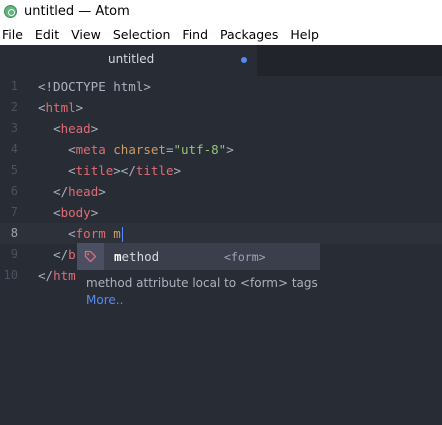 This screenshot has height=425, width=442. What do you see at coordinates (169, 149) in the screenshot?
I see `equals-sign: =` at bounding box center [169, 149].